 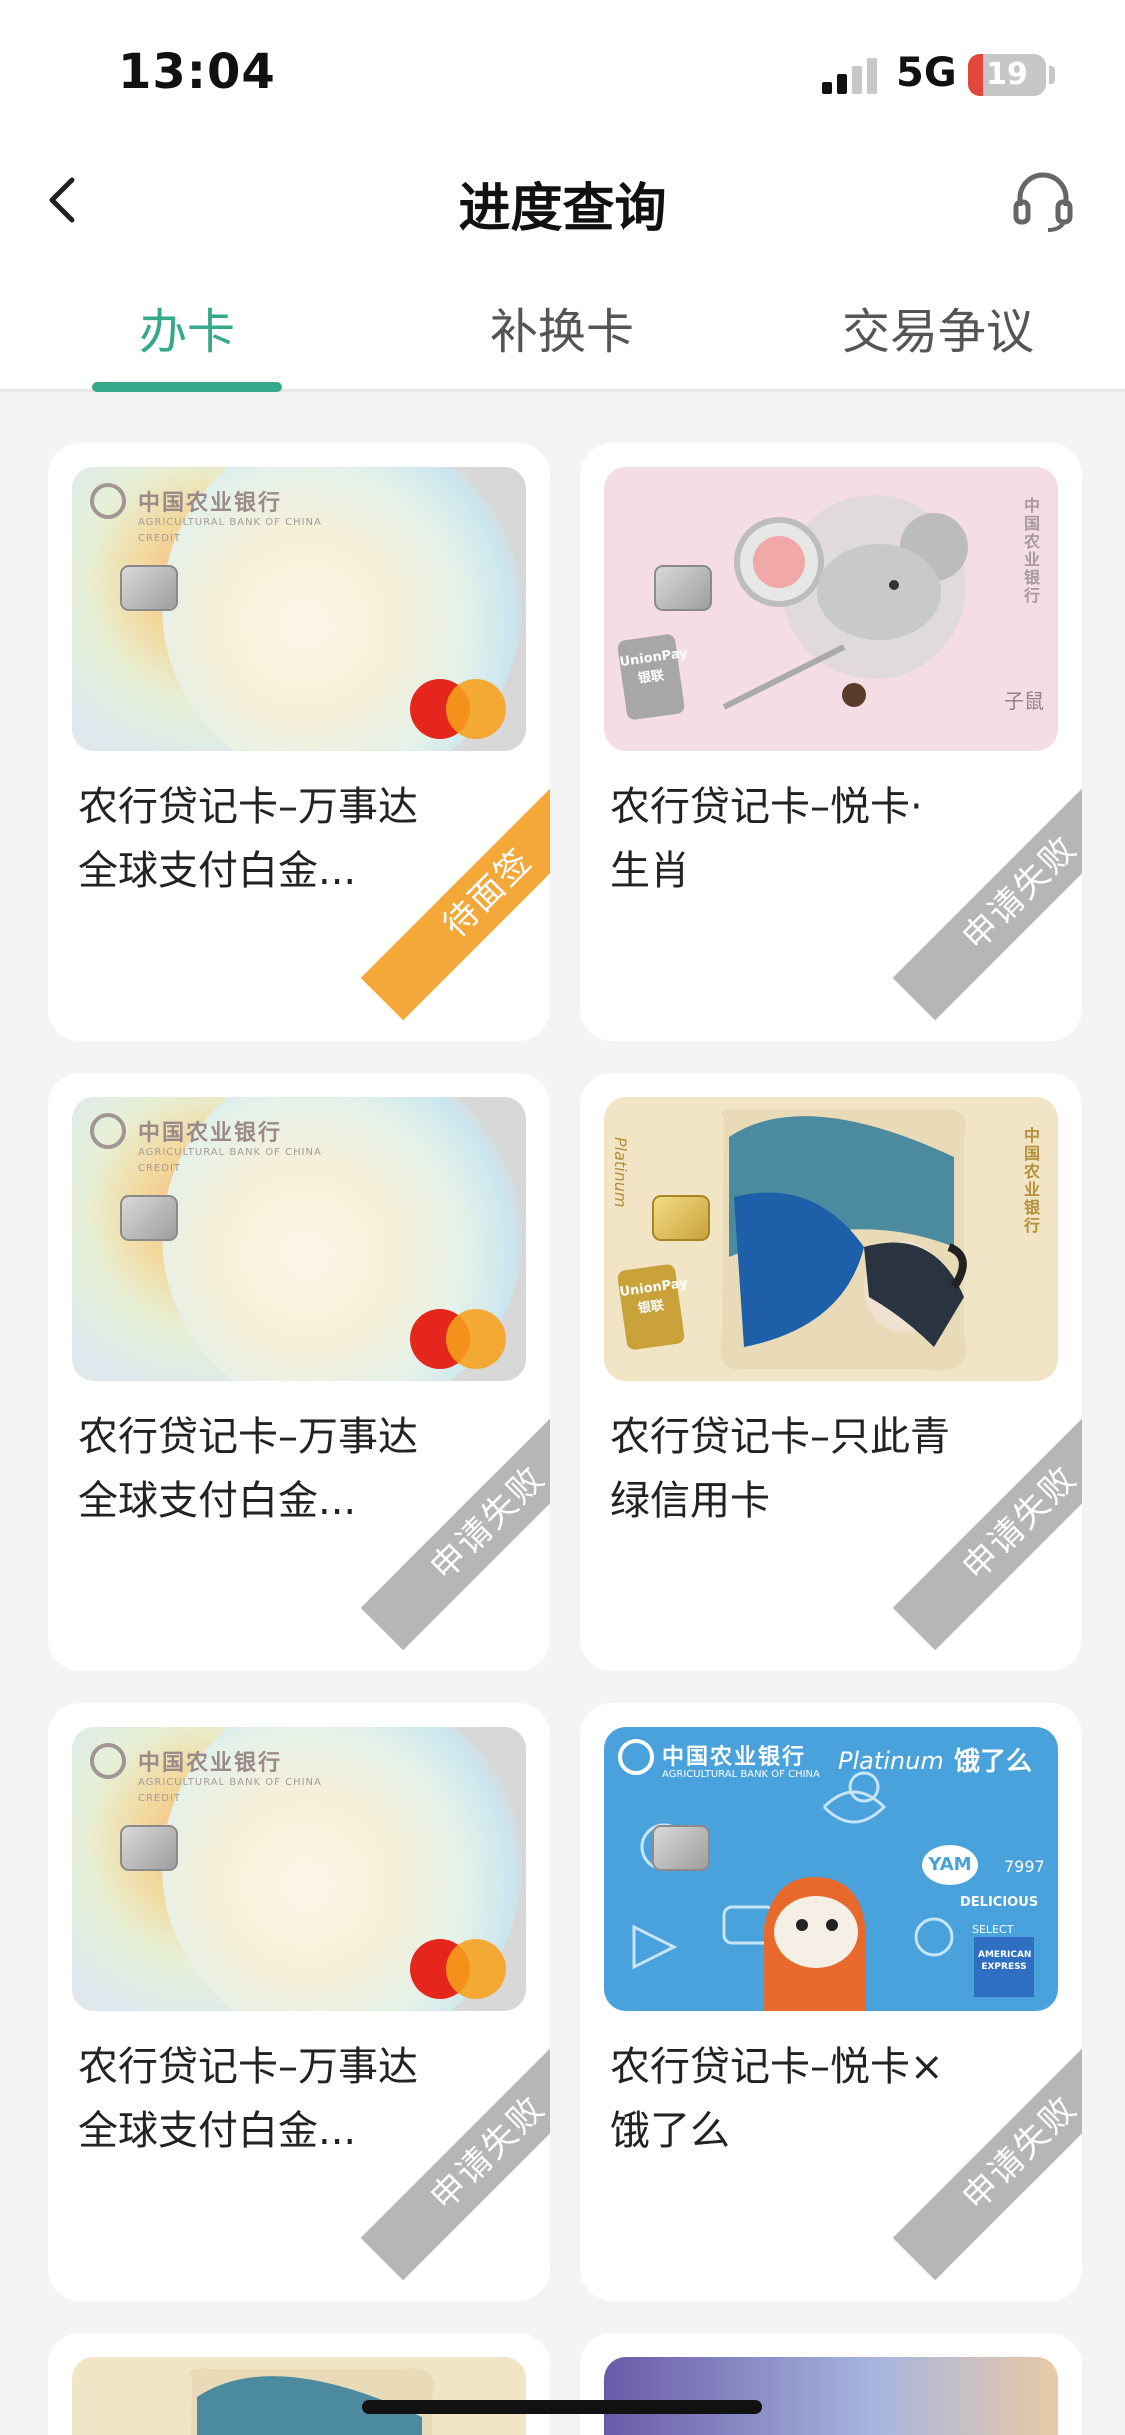 I want to click on tab-bar: 办卡 补换卡 交易争议, so click(x=562, y=336).